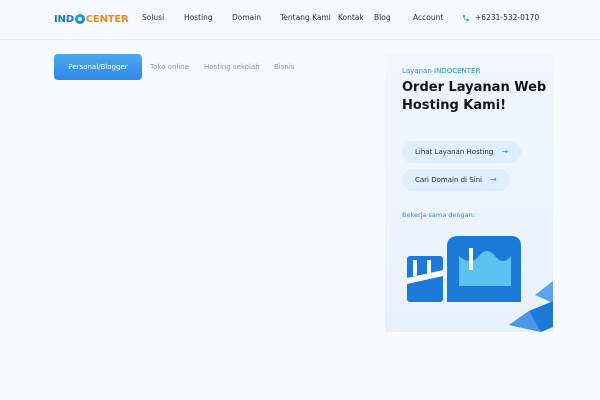  I want to click on tab-toko-online: Toko online, so click(169, 67).